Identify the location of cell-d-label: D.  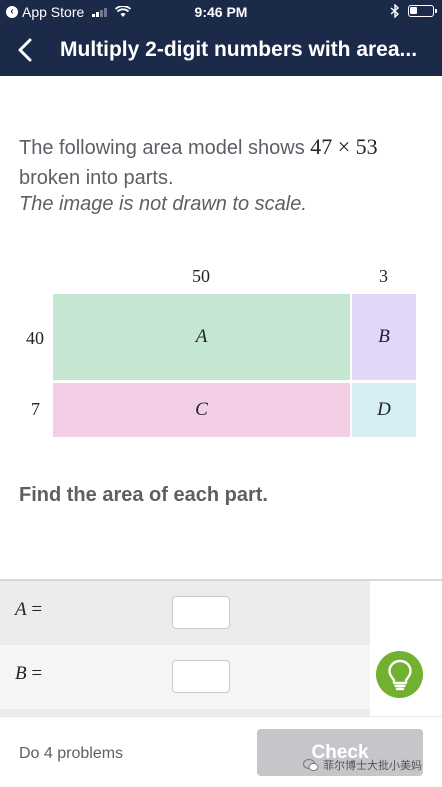
(384, 409).